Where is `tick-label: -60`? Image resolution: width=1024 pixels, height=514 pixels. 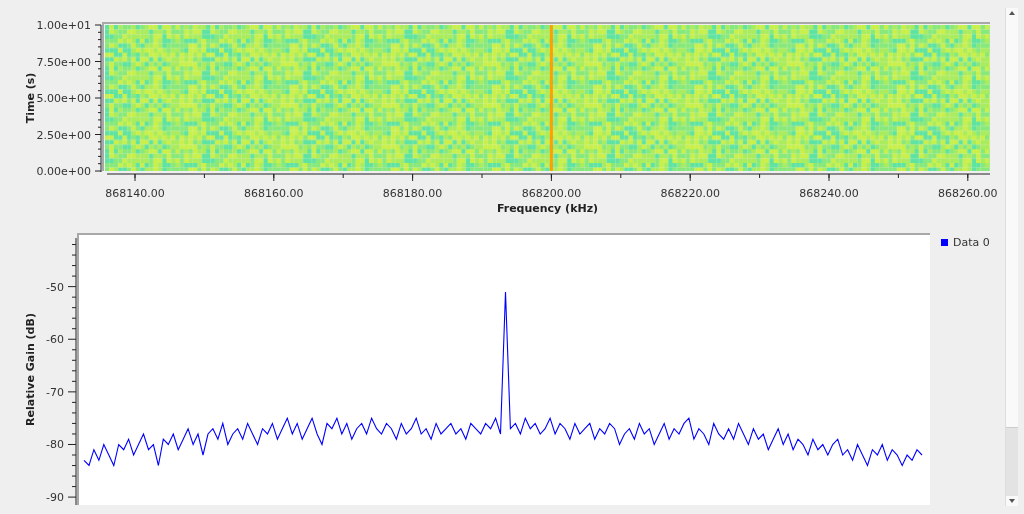 tick-label: -60 is located at coordinates (55, 340).